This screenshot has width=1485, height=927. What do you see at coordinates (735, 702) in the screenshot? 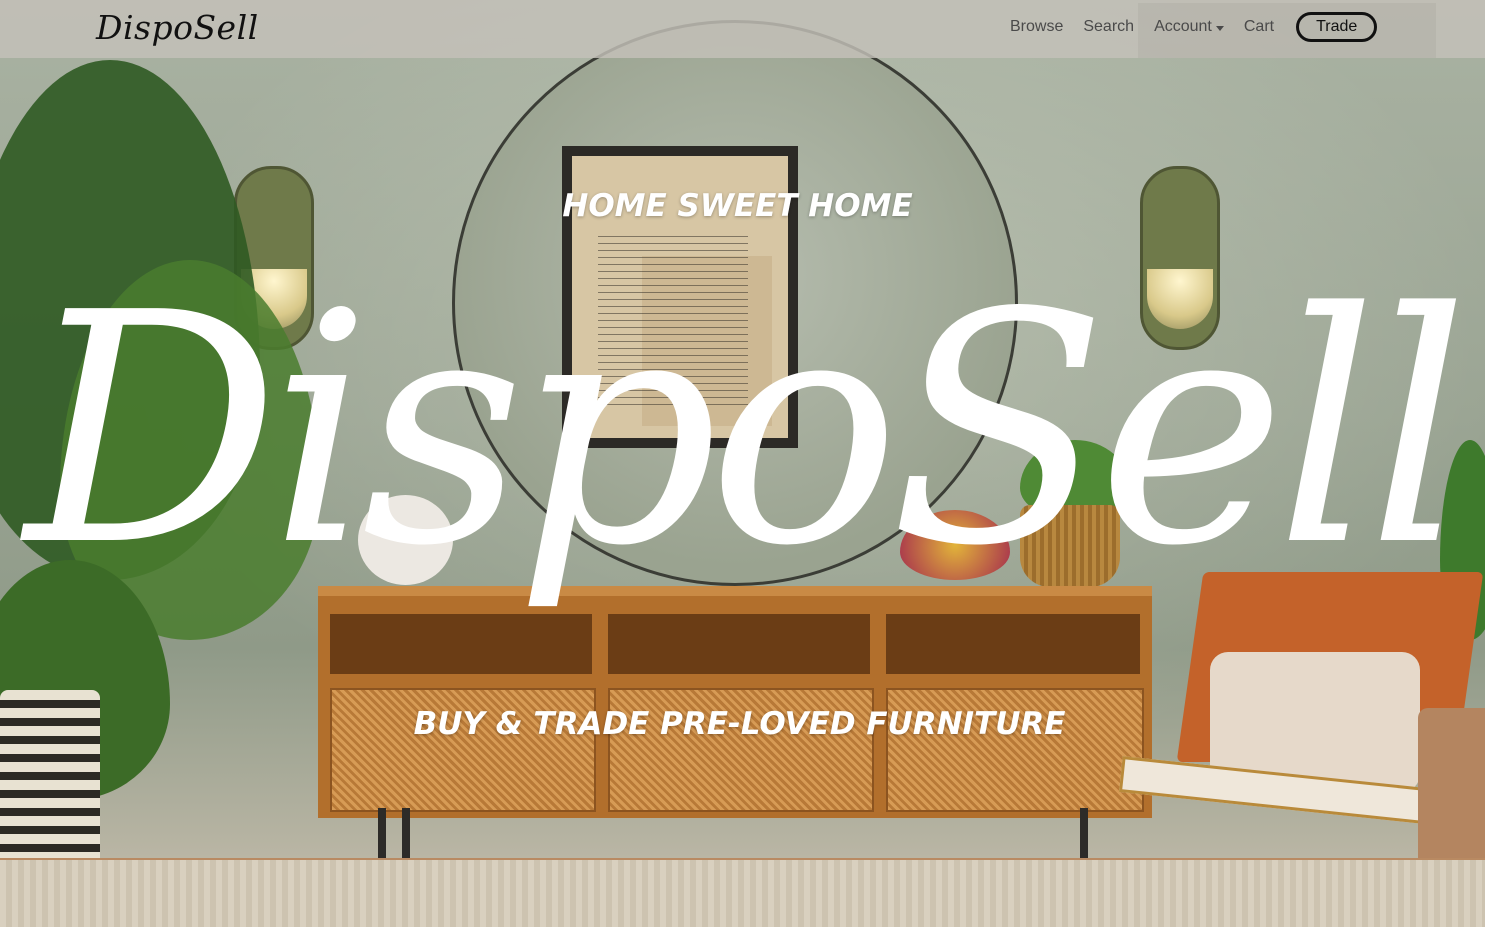
I see `wooden-console` at bounding box center [735, 702].